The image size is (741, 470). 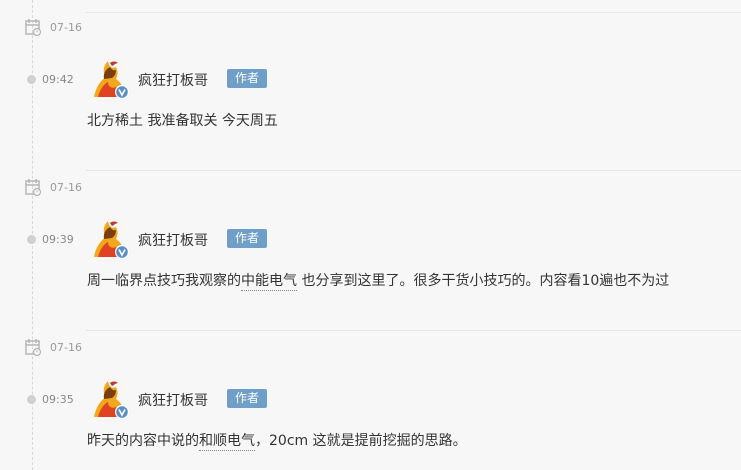 I want to click on post-content: 昨天的内容中说的和顺电气，20cm 这就是提前挖掘的思路。, so click(x=277, y=440).